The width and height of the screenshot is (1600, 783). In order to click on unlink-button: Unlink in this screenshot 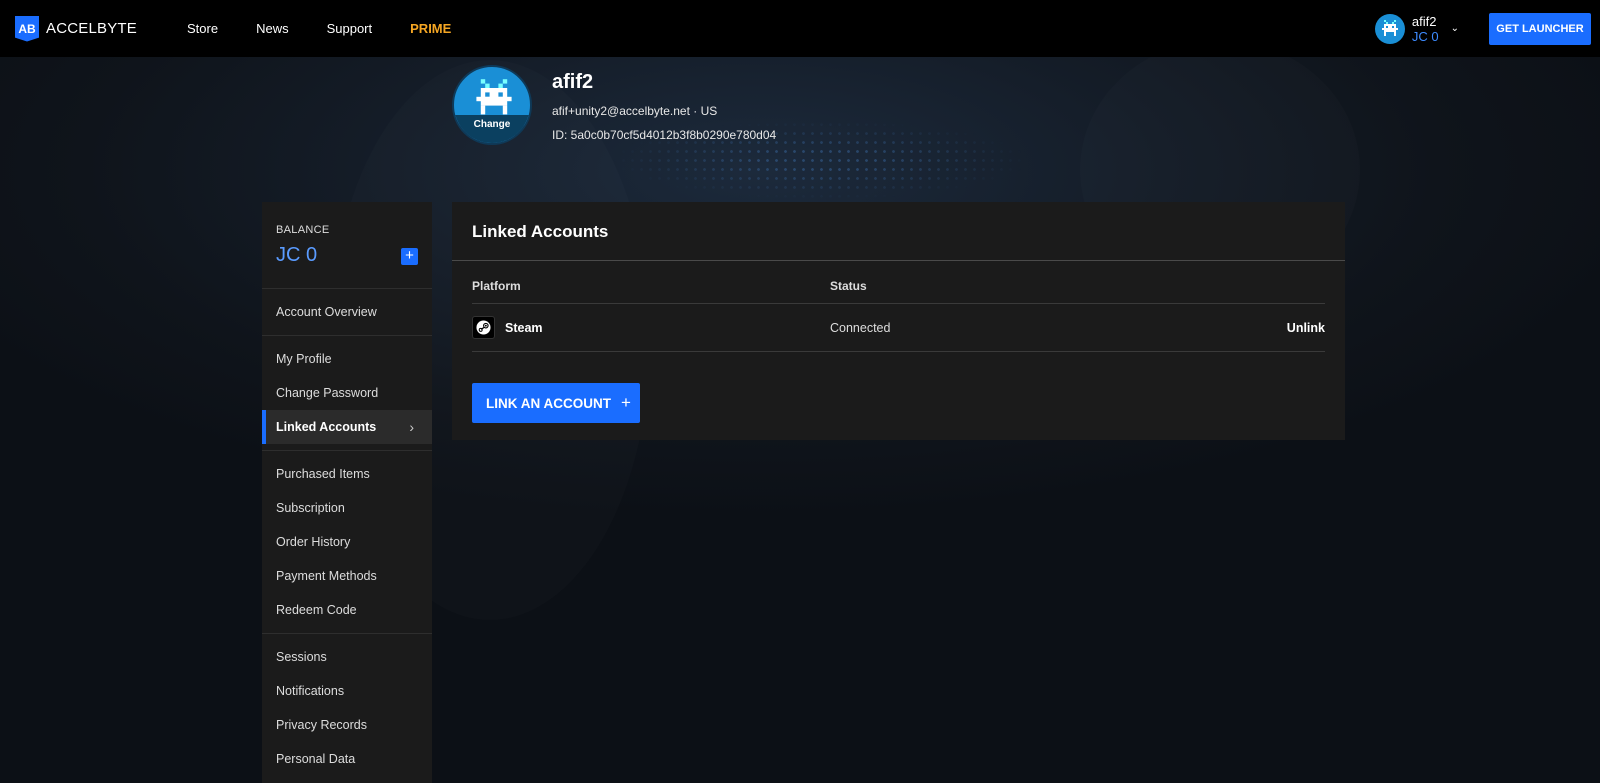, I will do `click(1306, 328)`.